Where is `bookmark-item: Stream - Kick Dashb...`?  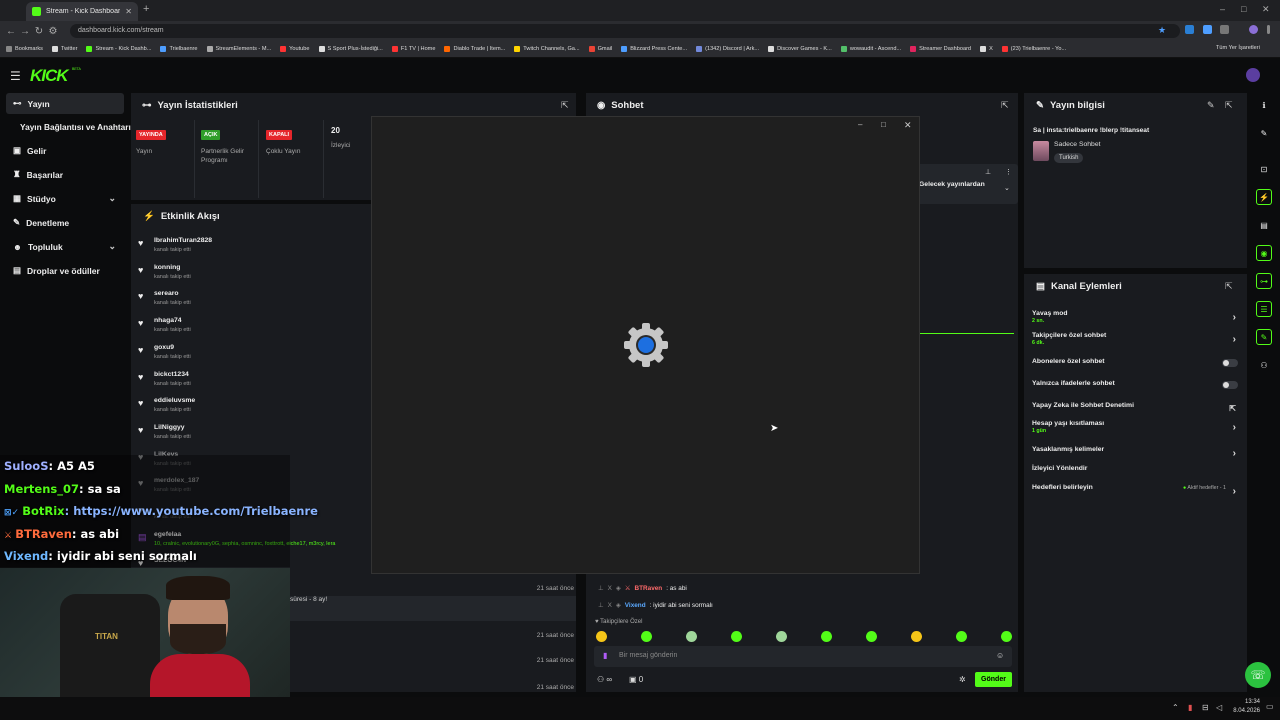 bookmark-item: Stream - Kick Dashb... is located at coordinates (118, 49).